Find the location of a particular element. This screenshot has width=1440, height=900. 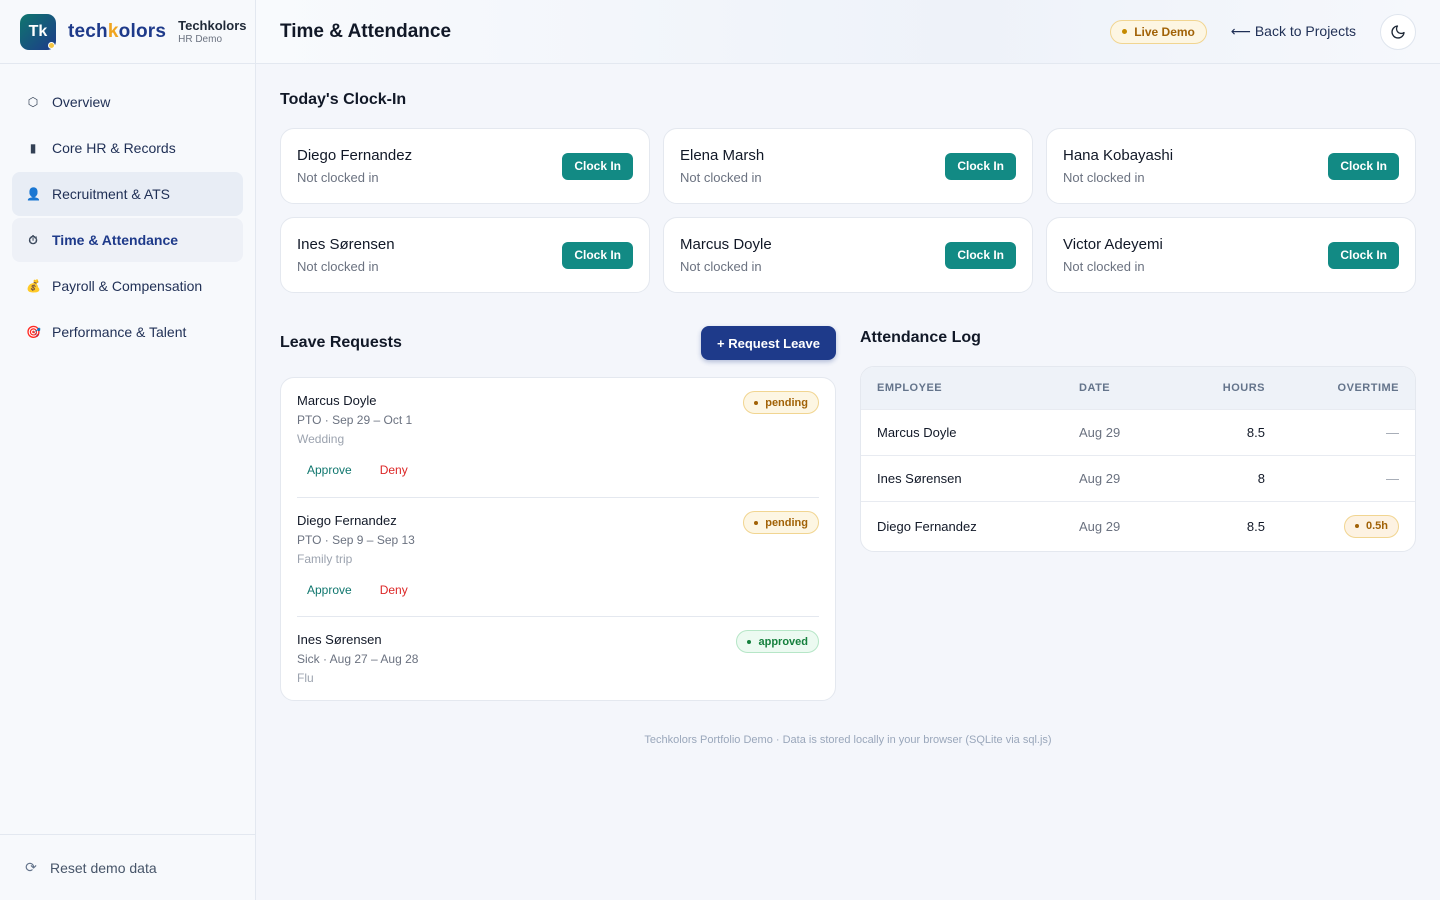

live-badge-label: Live Demo is located at coordinates (1164, 31).